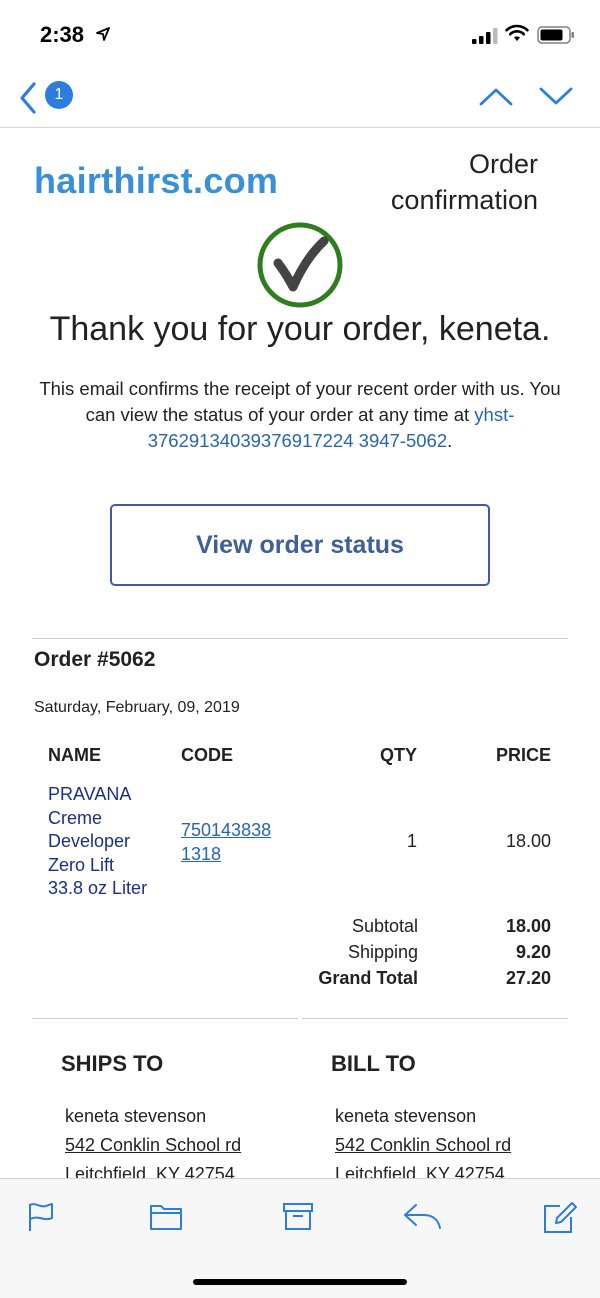  What do you see at coordinates (153, 1169) in the screenshot?
I see `ship-city-link: Leitchfield, KY 42754` at bounding box center [153, 1169].